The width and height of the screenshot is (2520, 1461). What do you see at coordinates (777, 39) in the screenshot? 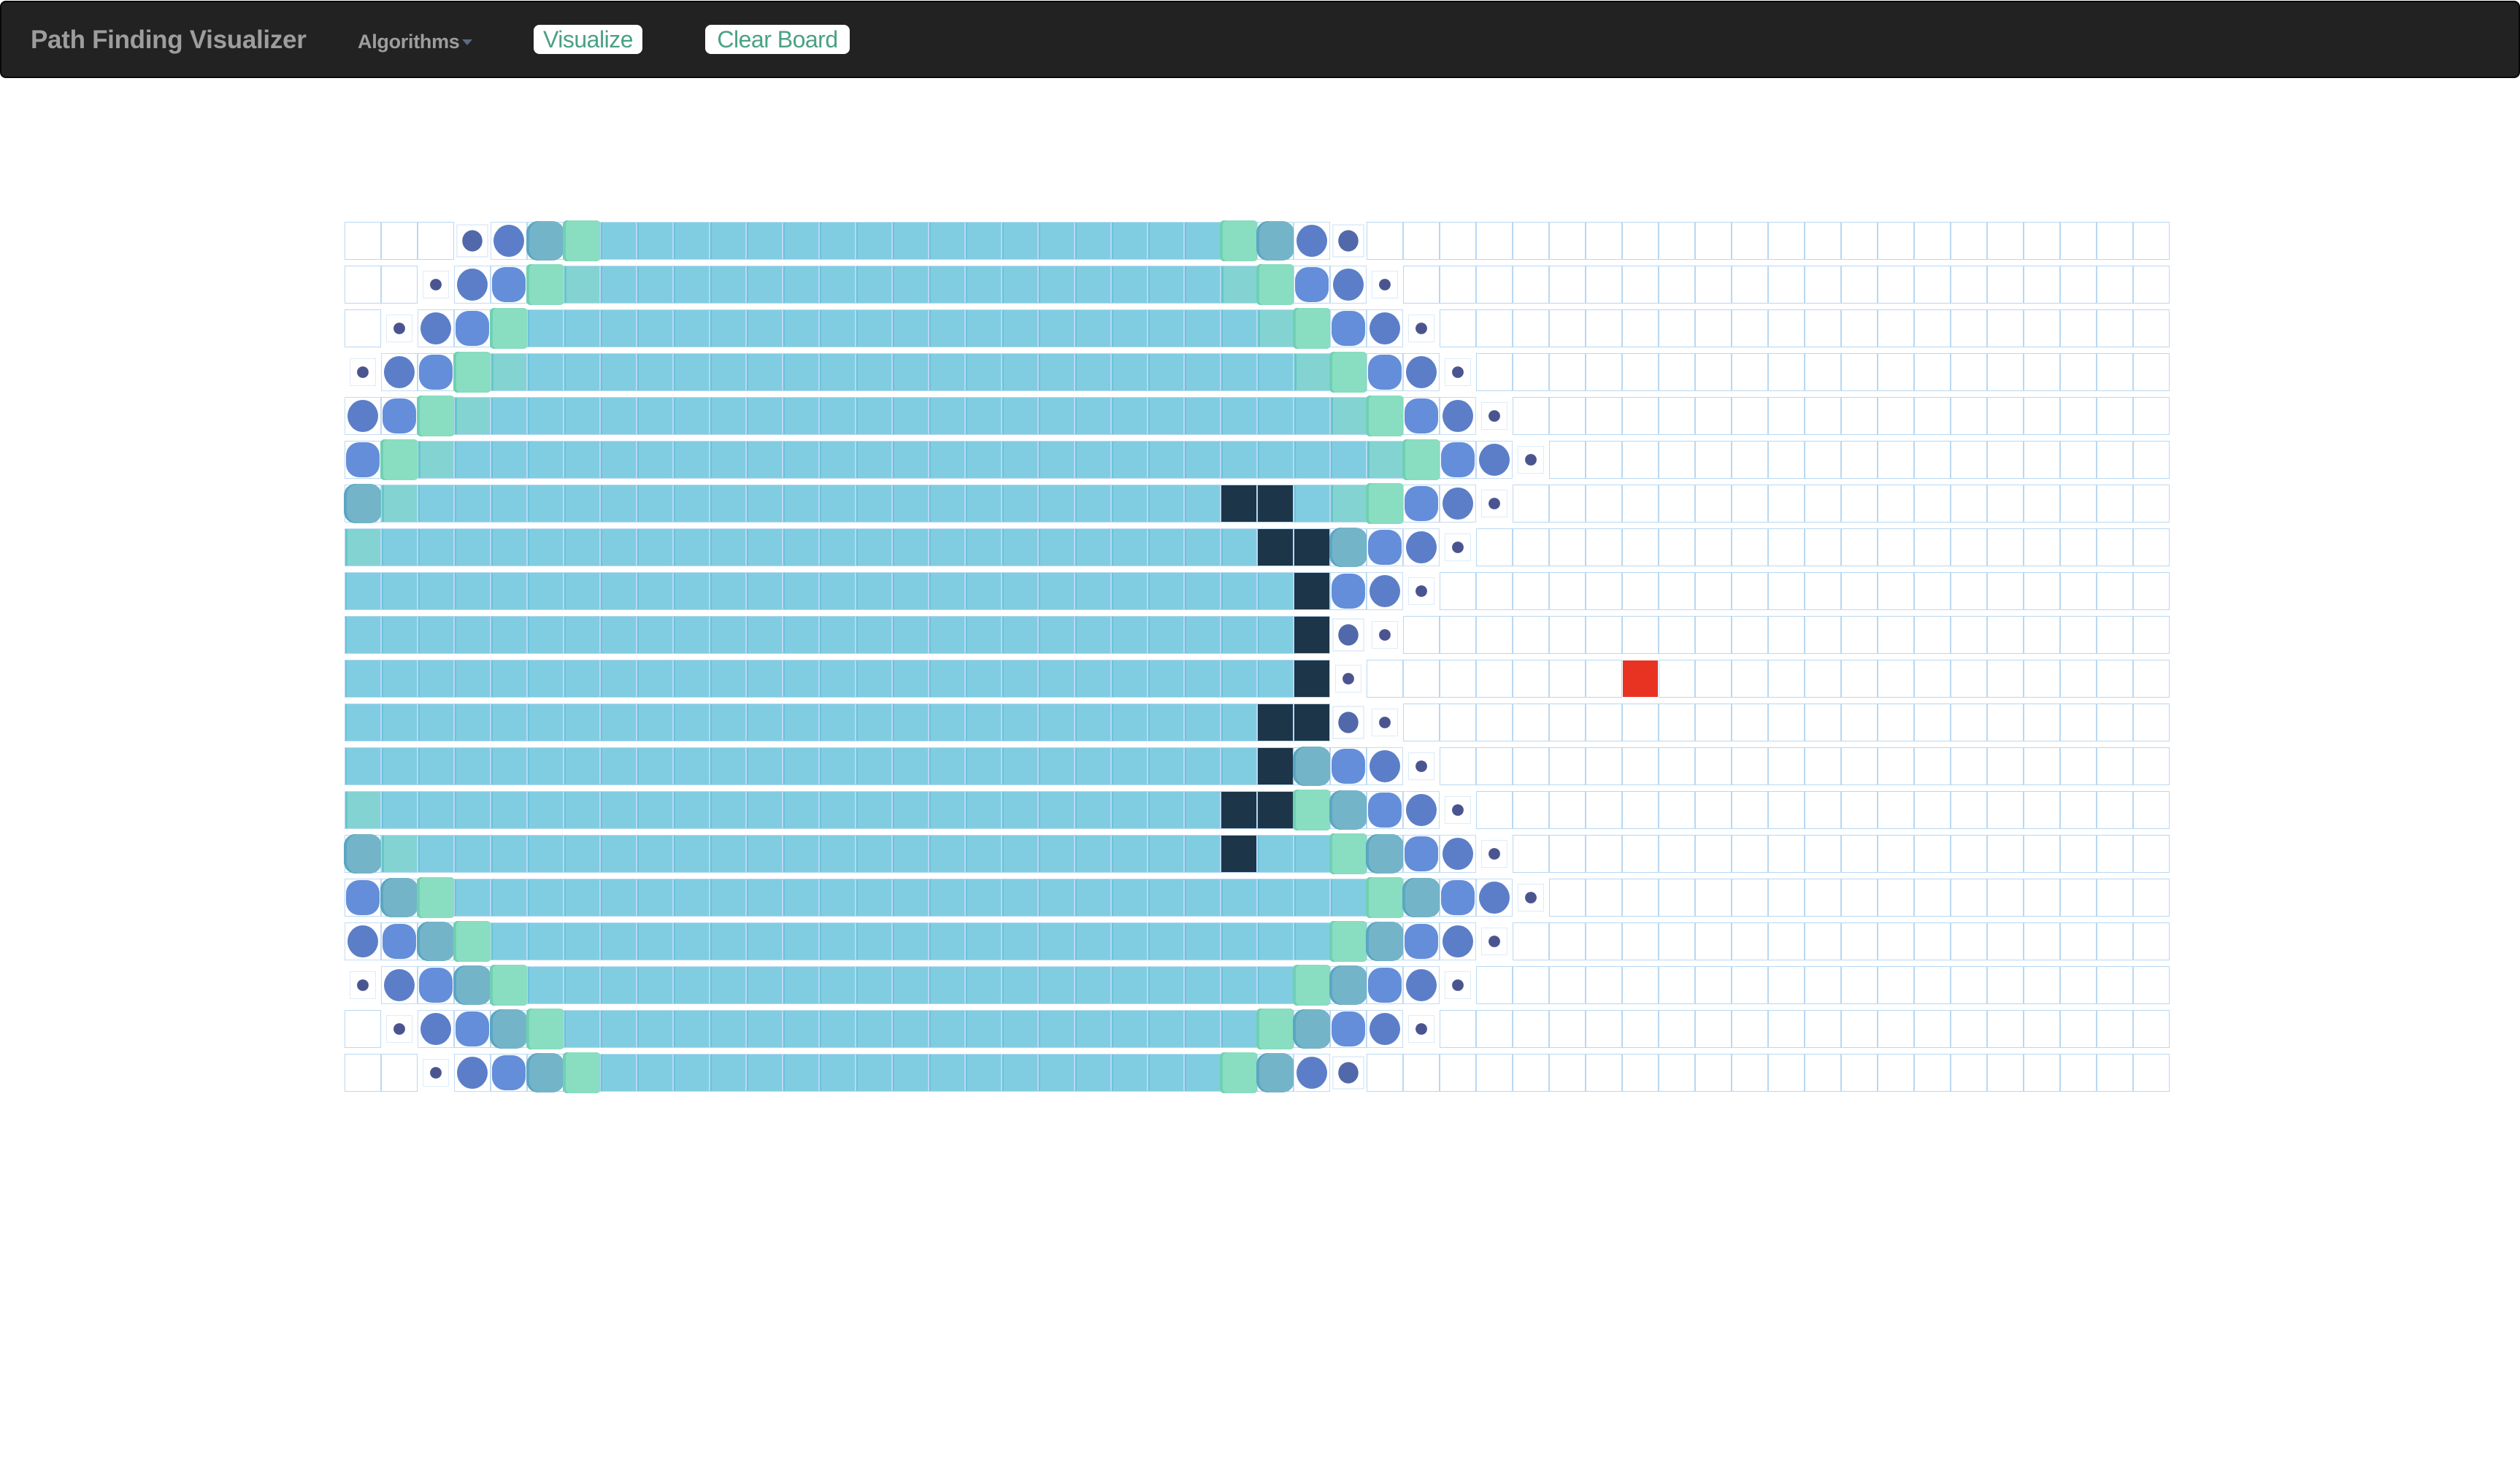
I see `clear-board-button: Clear Board` at bounding box center [777, 39].